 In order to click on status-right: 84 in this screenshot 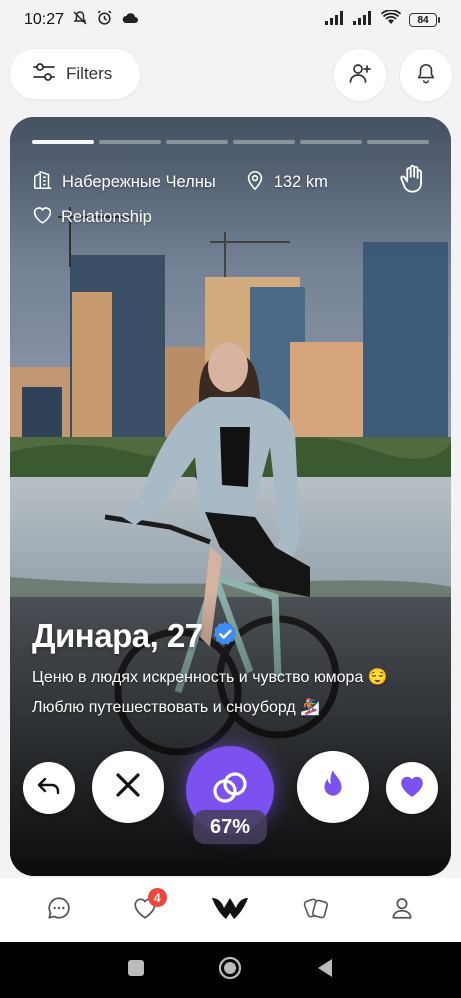, I will do `click(382, 19)`.